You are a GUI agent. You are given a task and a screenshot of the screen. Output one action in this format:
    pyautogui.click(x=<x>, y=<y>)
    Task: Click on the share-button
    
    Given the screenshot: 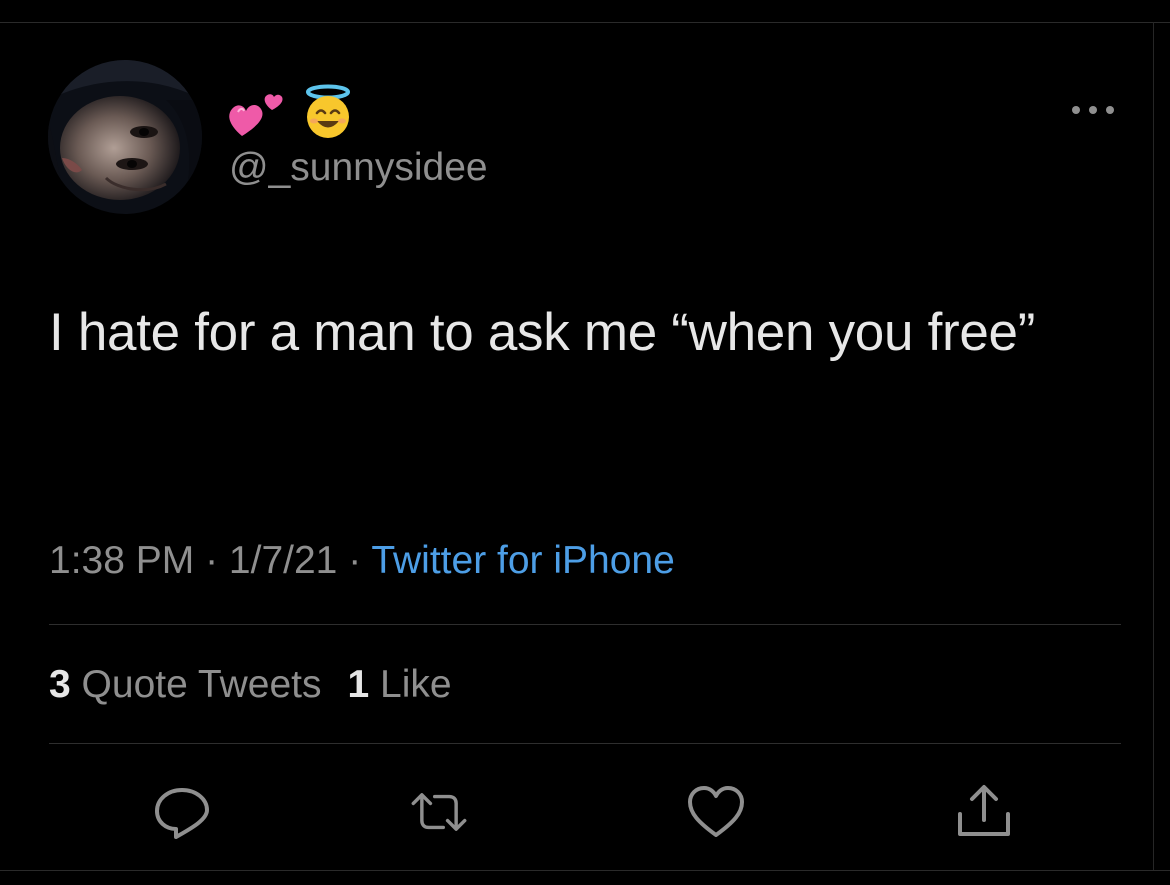 What is the action you would take?
    pyautogui.click(x=984, y=812)
    